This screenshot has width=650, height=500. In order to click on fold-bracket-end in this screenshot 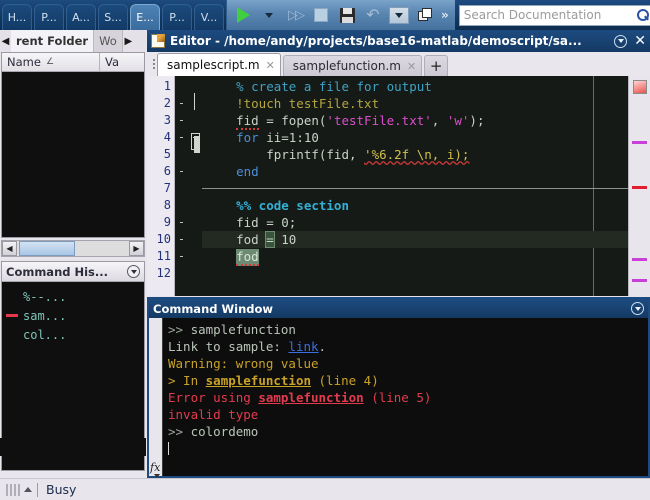, I will do `click(197, 144)`.